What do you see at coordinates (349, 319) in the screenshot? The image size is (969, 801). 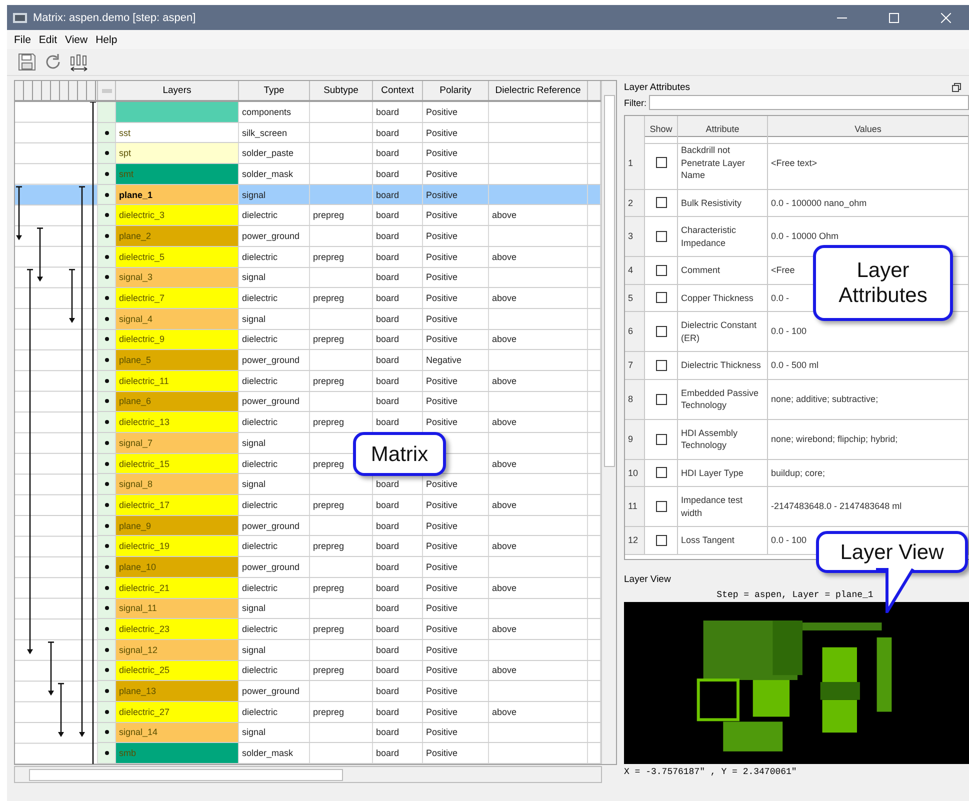 I see `table-row: signal_4 signal board Positive` at bounding box center [349, 319].